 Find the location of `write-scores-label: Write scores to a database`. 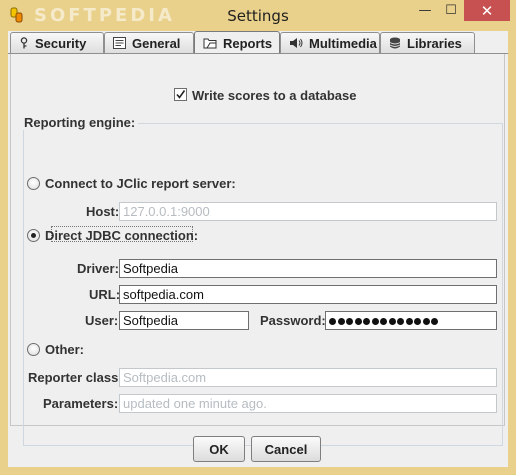

write-scores-label: Write scores to a database is located at coordinates (274, 95).